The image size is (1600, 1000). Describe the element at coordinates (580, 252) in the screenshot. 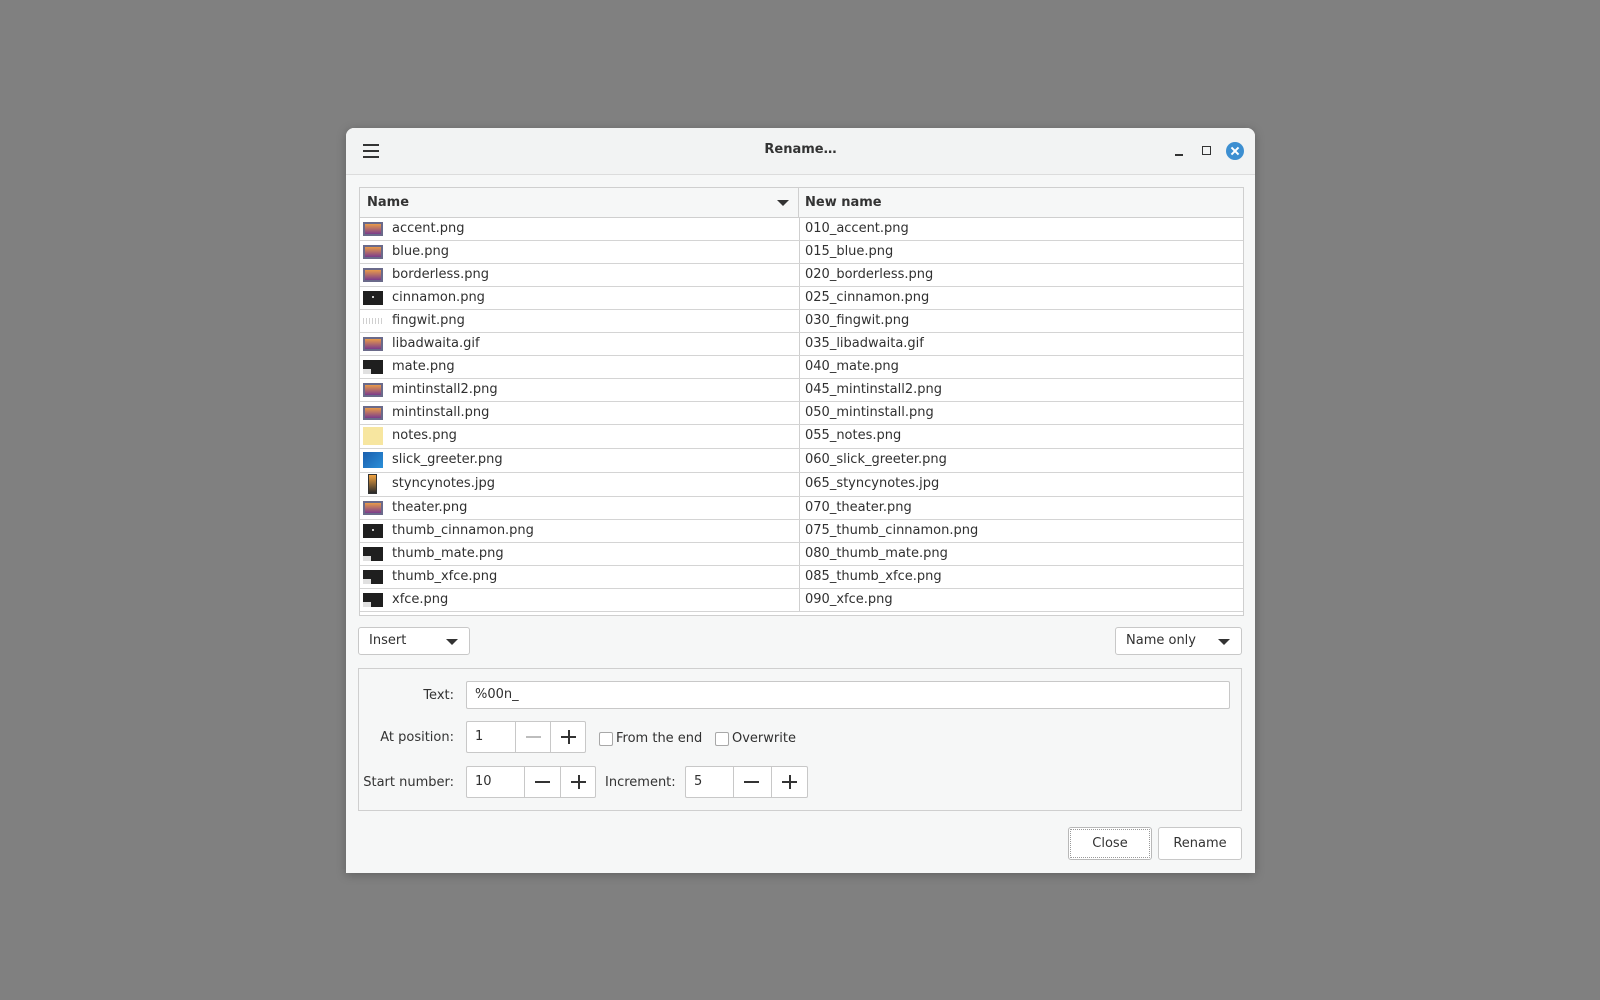

I see `name-cell: blue.png` at that location.